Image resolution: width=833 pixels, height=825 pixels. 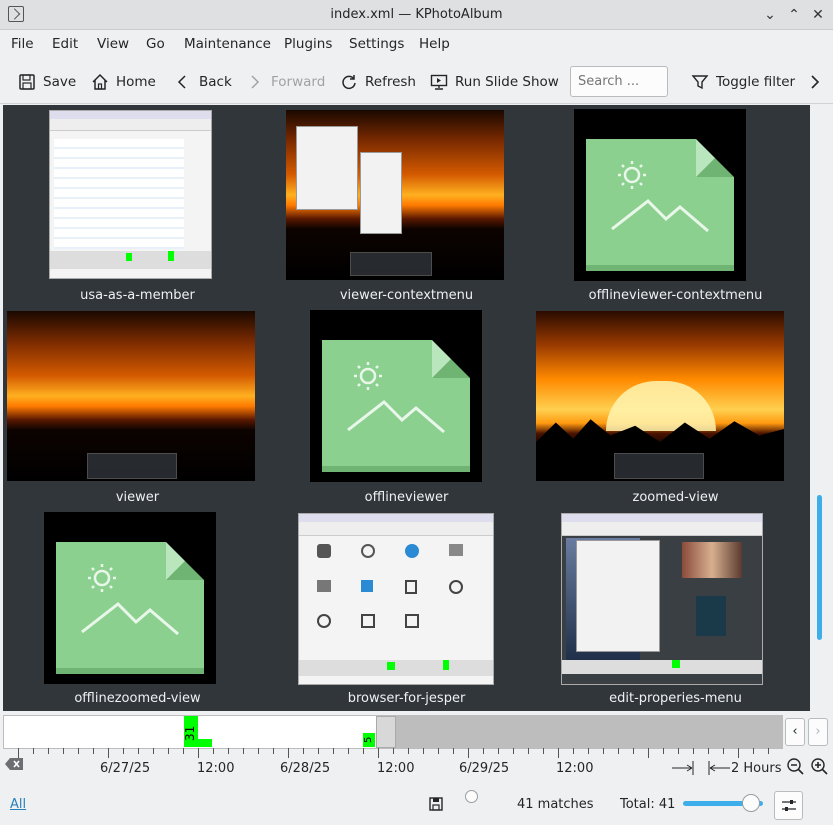 I want to click on date-label: 6/28/25, so click(x=305, y=768).